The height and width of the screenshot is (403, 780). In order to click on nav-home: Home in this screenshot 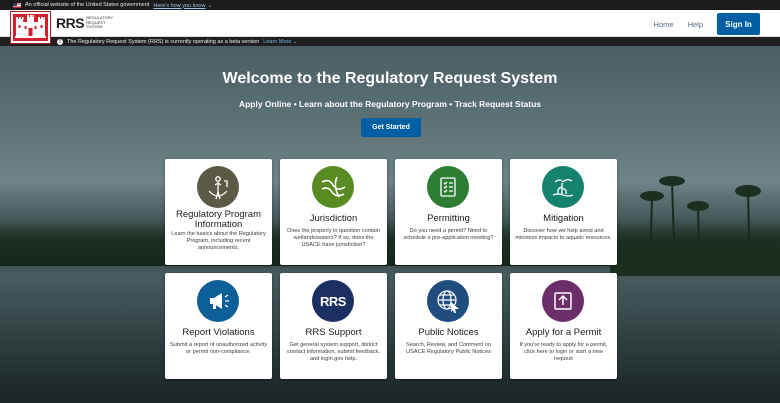, I will do `click(664, 24)`.